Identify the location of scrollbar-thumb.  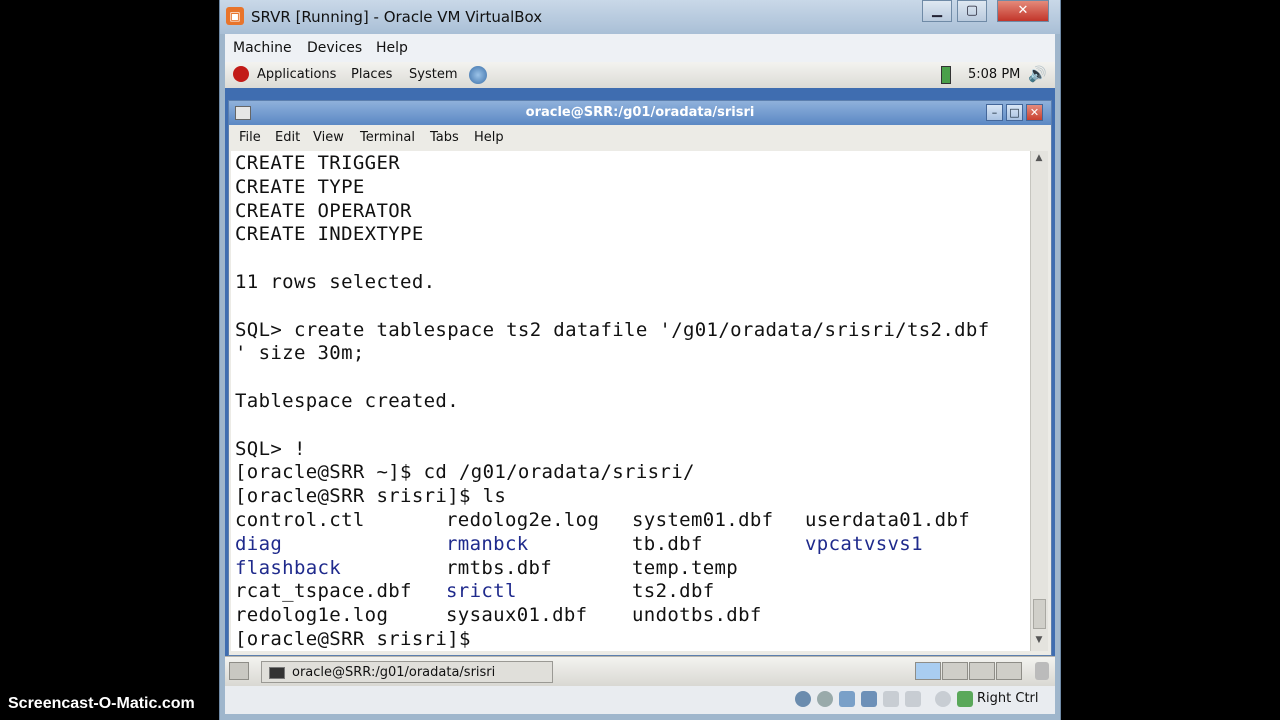
(1039, 614).